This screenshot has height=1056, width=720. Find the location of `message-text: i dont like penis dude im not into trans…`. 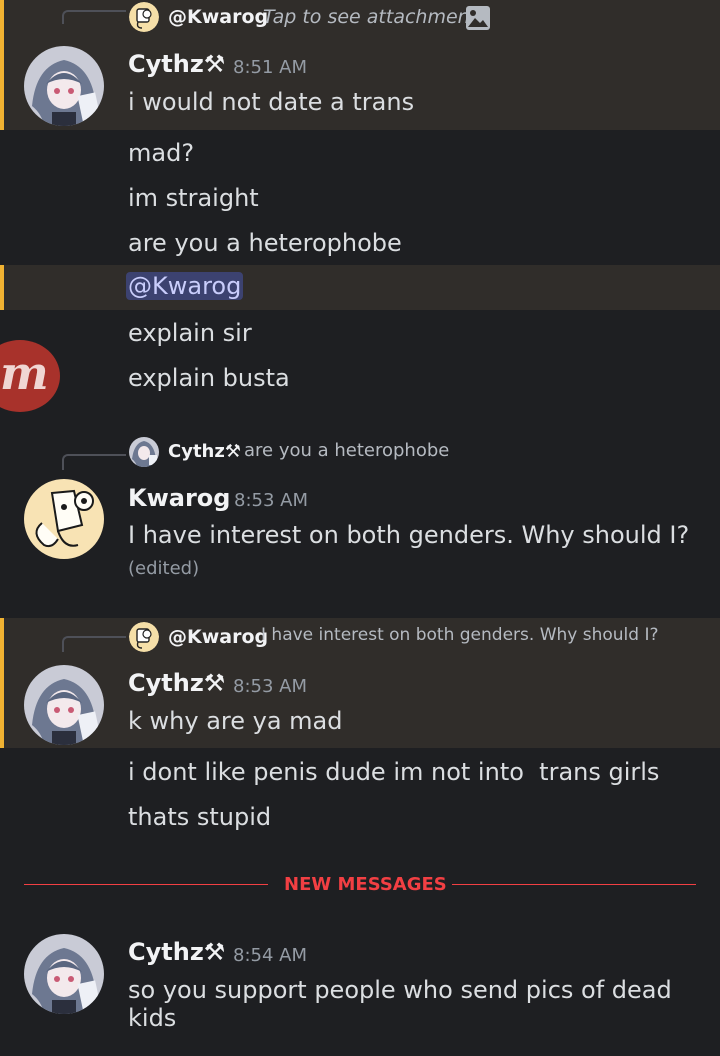

message-text: i dont like penis dude im not into trans… is located at coordinates (394, 772).